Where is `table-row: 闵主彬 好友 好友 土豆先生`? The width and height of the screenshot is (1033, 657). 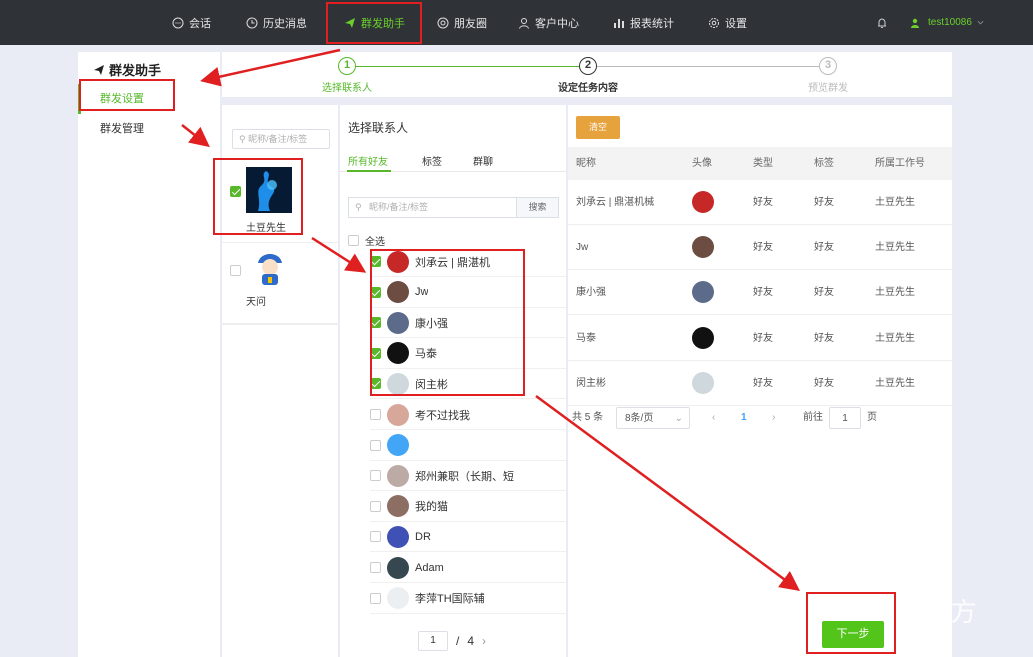
table-row: 闵主彬 好友 好友 土豆先生 is located at coordinates (760, 383).